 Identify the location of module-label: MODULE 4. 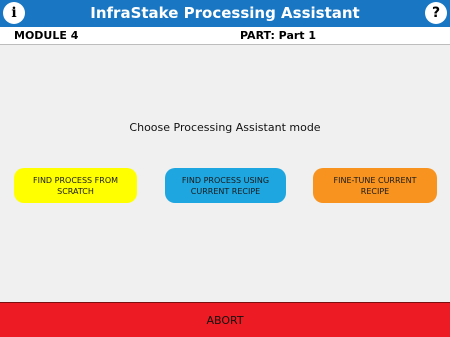
(46, 35).